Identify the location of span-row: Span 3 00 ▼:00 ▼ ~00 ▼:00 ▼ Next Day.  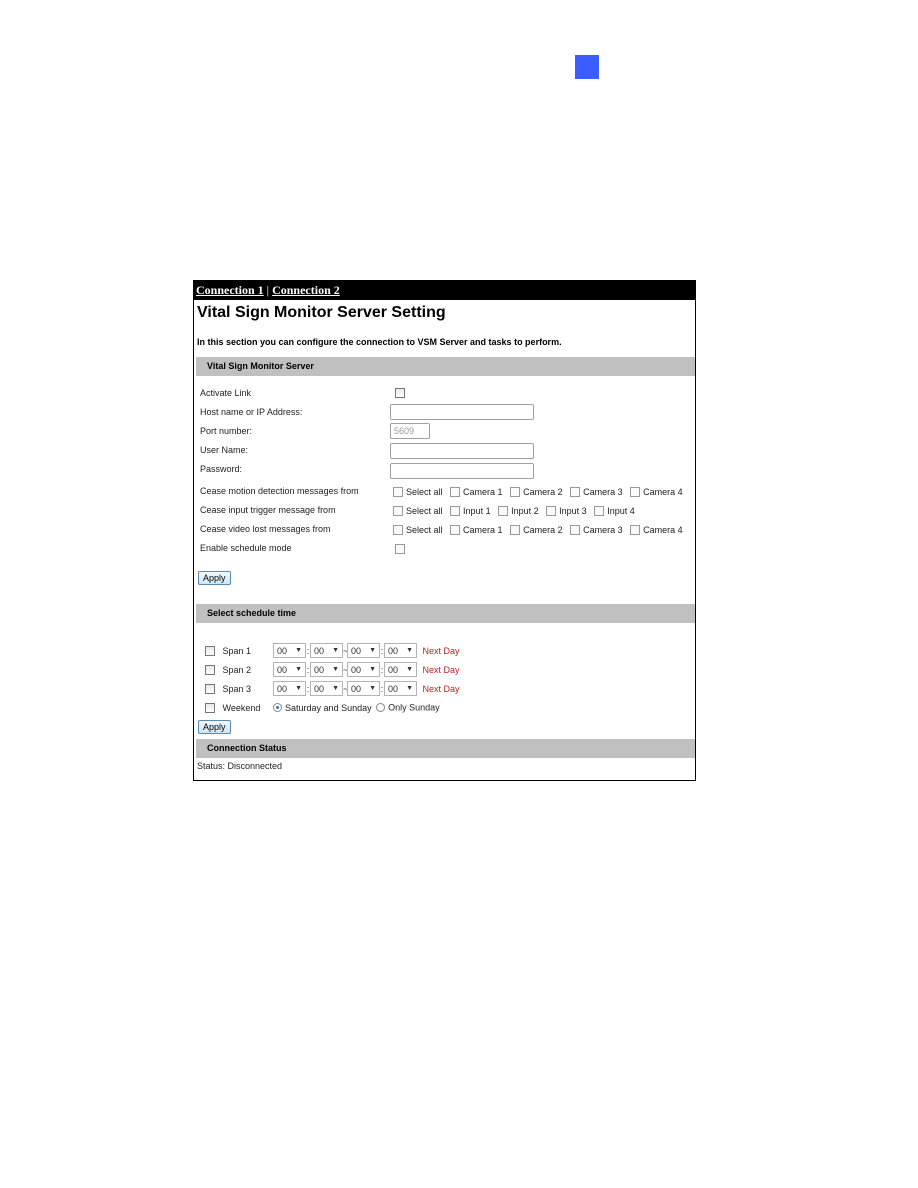
(332, 688).